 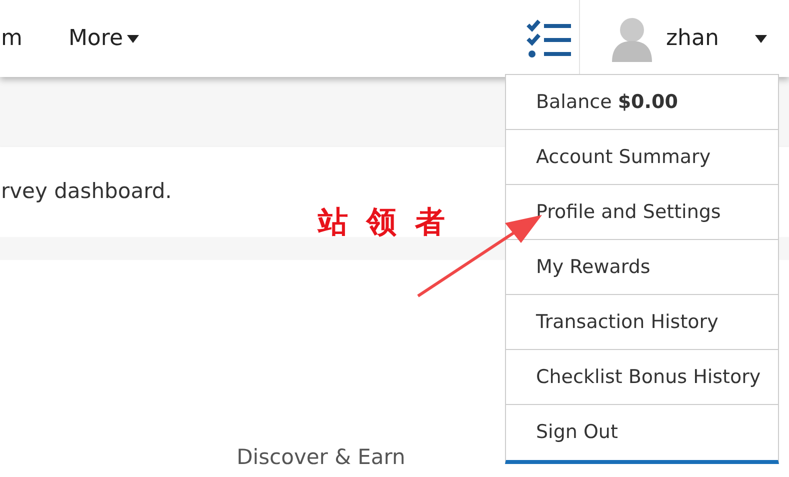 What do you see at coordinates (548, 38) in the screenshot?
I see `checklist-icon` at bounding box center [548, 38].